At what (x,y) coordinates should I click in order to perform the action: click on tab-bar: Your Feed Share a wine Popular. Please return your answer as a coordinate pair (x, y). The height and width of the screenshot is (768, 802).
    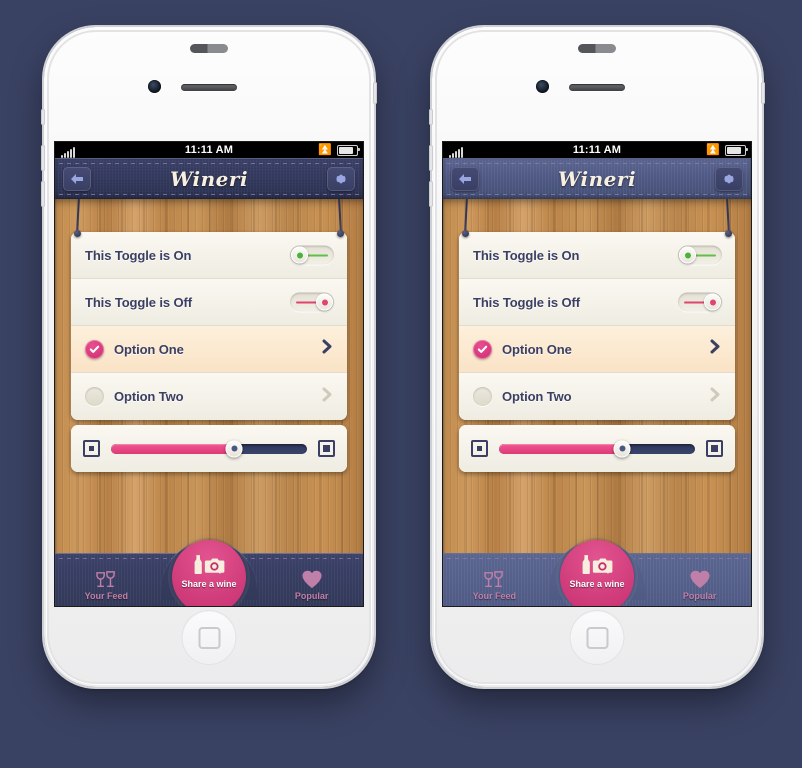
    Looking at the image, I should click on (209, 573).